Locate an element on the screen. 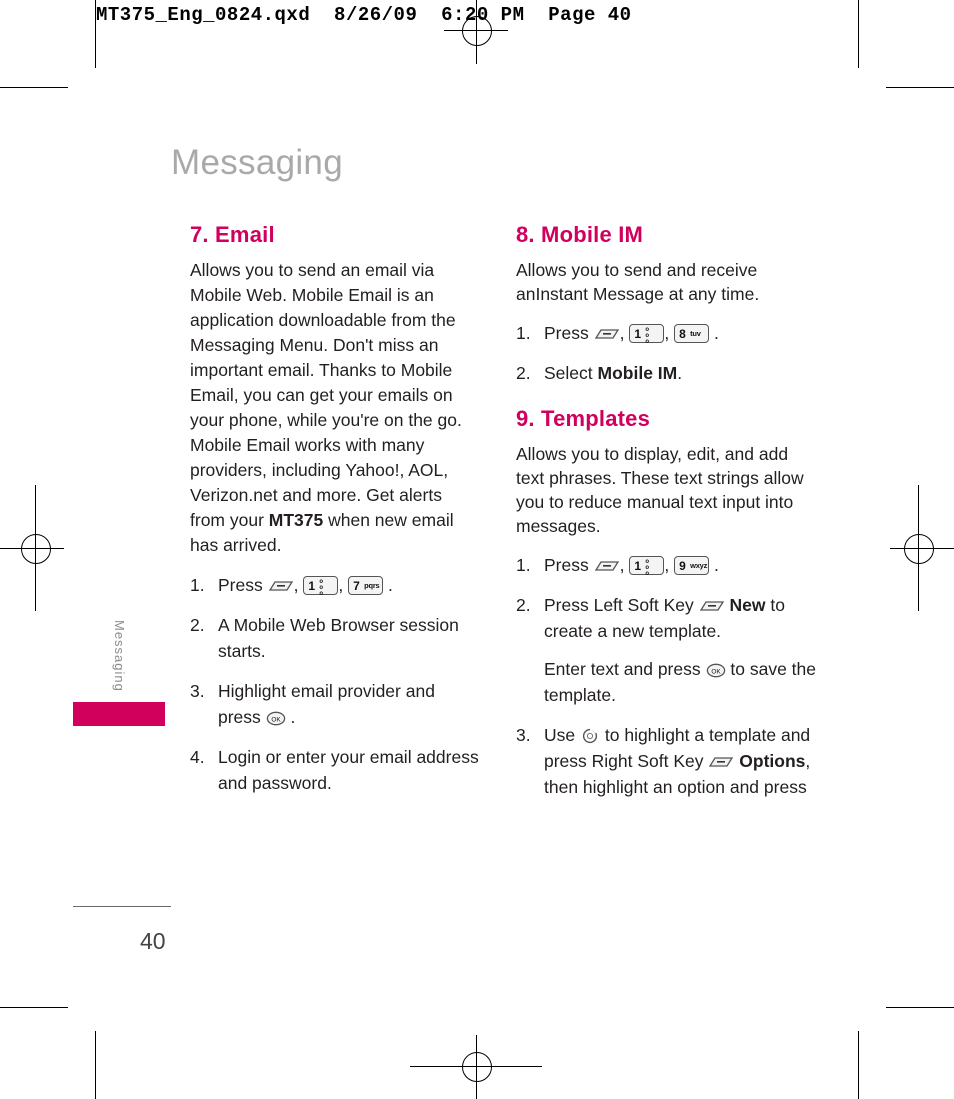  crop-mark-bottom-left-vertical is located at coordinates (95, 1065).